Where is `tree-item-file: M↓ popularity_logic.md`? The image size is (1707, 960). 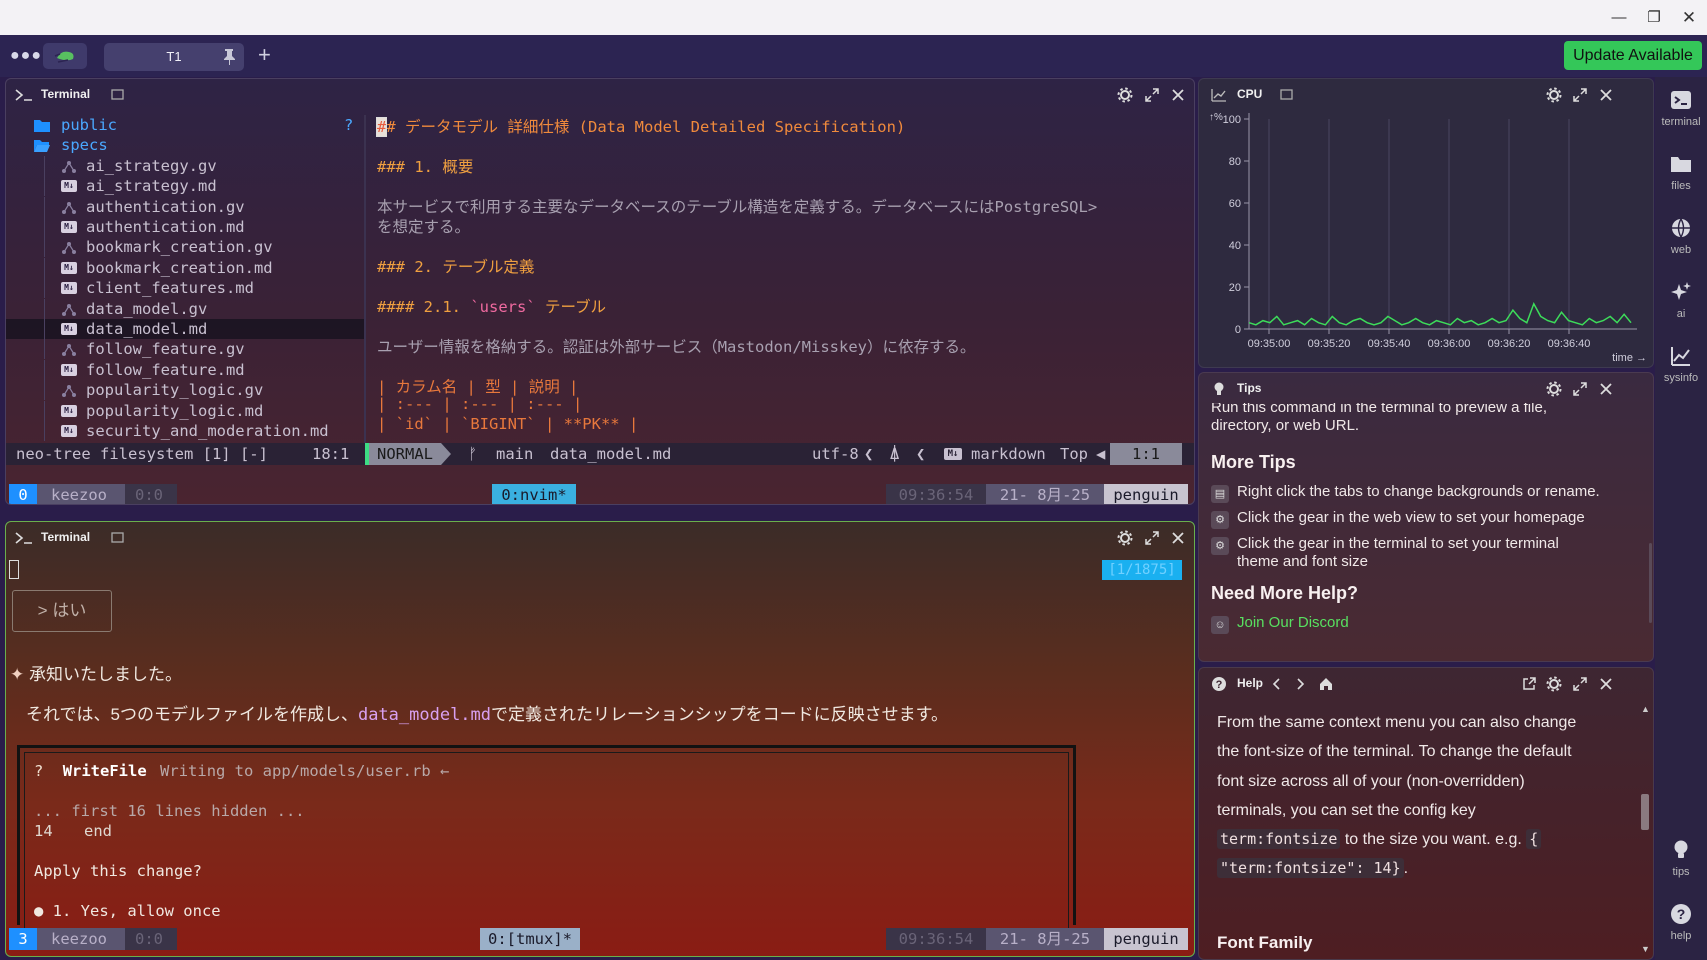 tree-item-file: M↓ popularity_logic.md is located at coordinates (185, 410).